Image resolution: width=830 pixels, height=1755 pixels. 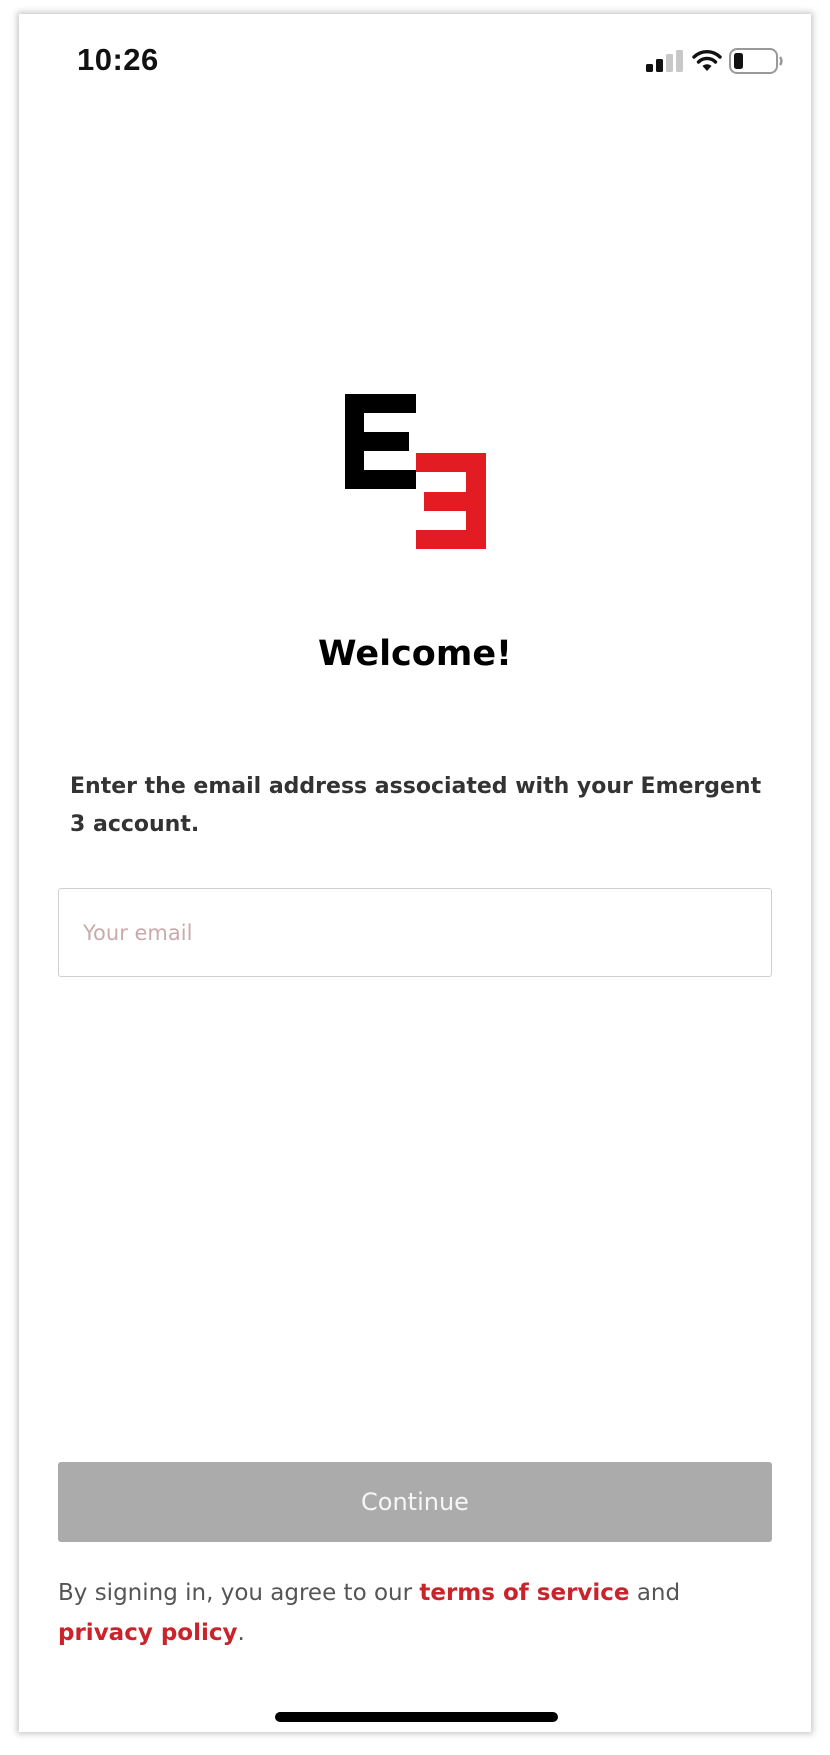 I want to click on cellular-signal-icon, so click(x=664, y=61).